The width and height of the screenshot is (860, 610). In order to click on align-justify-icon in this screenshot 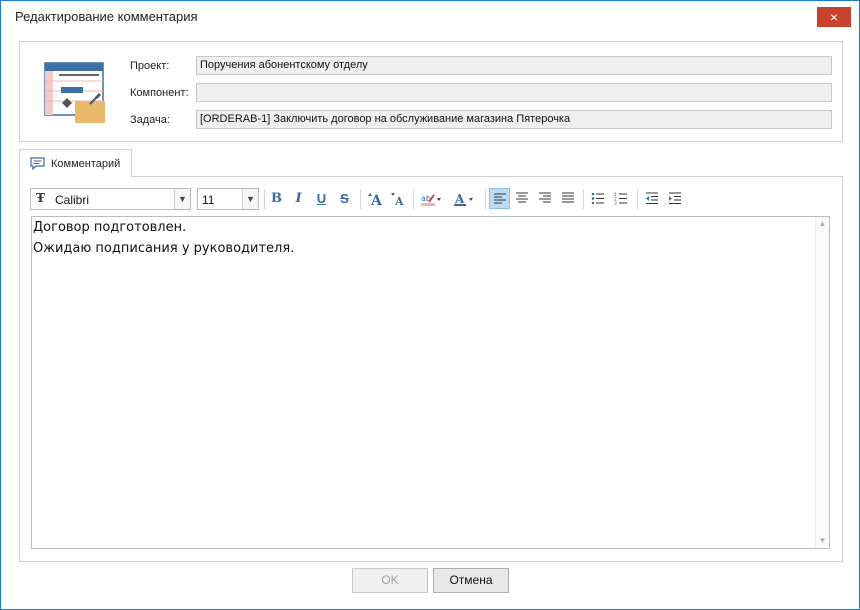, I will do `click(568, 197)`.